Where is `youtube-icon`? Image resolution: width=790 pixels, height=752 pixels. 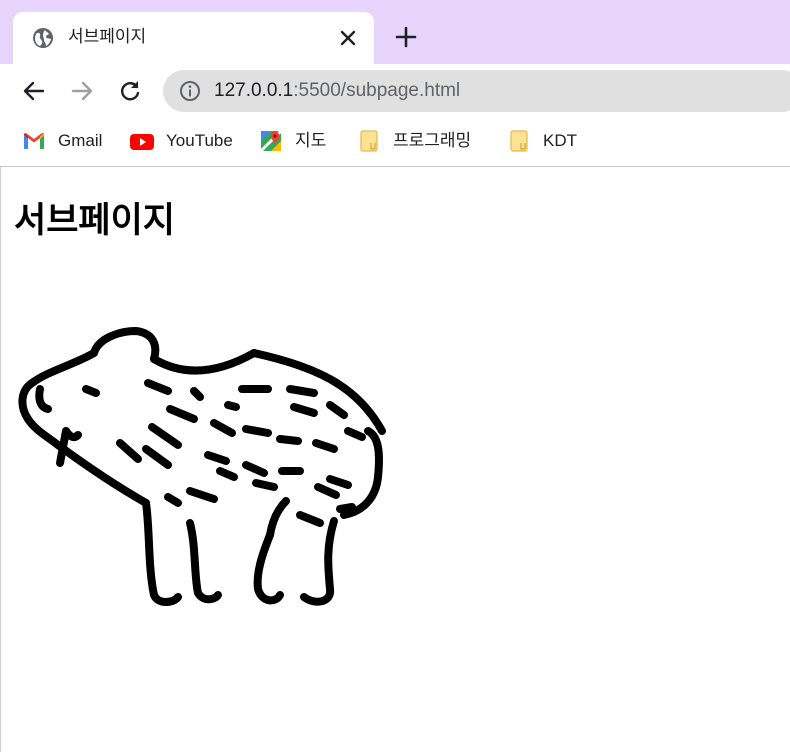 youtube-icon is located at coordinates (142, 142).